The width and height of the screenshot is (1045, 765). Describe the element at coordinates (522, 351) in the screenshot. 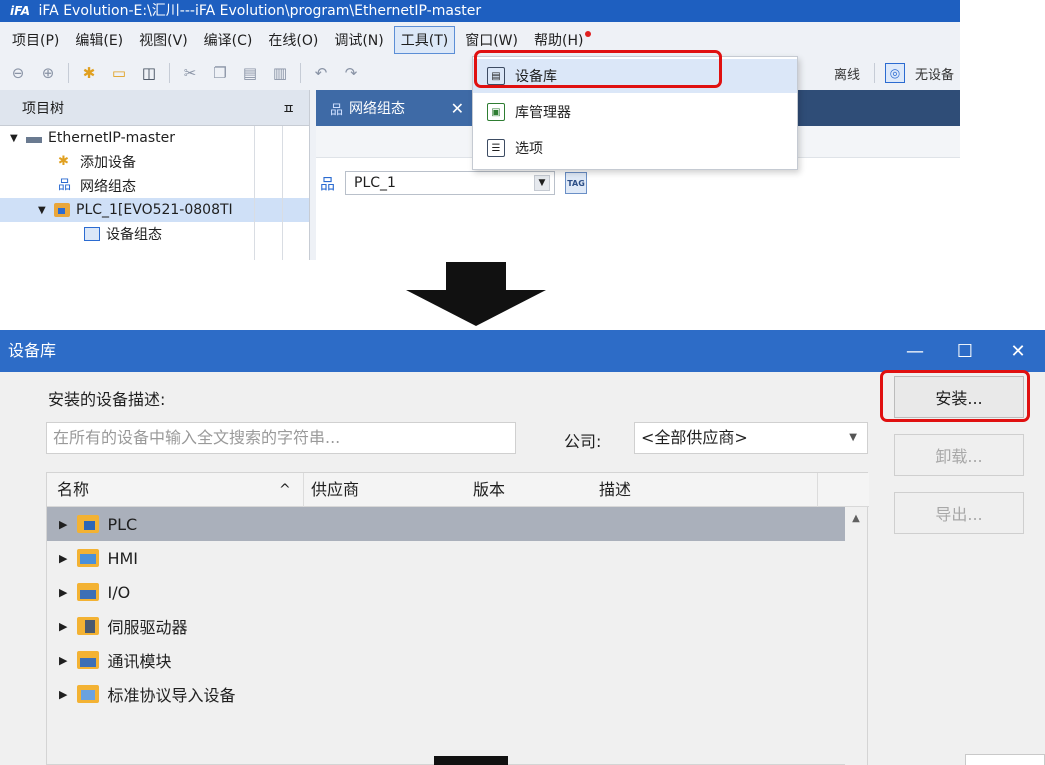

I see `dialog-titlebar: 设备库` at that location.